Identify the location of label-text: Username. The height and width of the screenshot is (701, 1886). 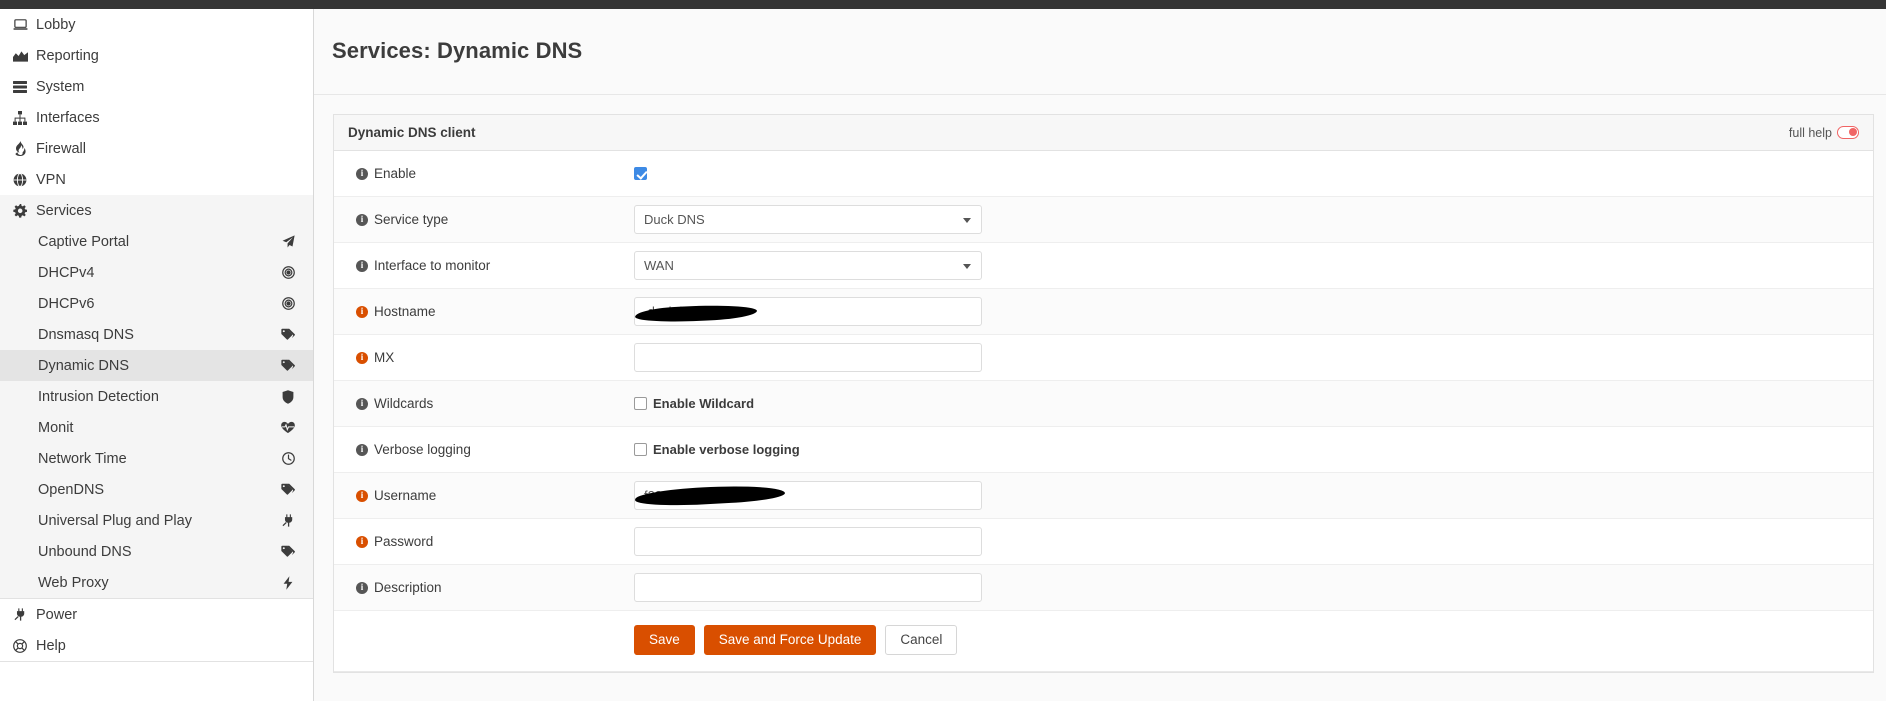
(405, 496).